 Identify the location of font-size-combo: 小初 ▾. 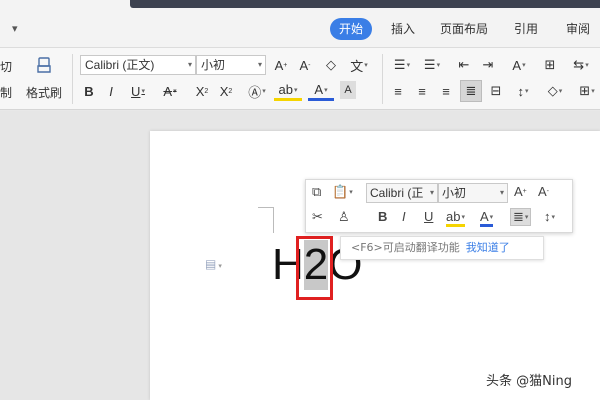
(231, 65).